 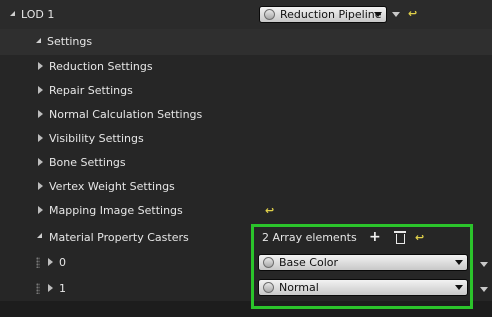 I want to click on pipeline-combo: Reduction Pipeline, so click(x=323, y=14).